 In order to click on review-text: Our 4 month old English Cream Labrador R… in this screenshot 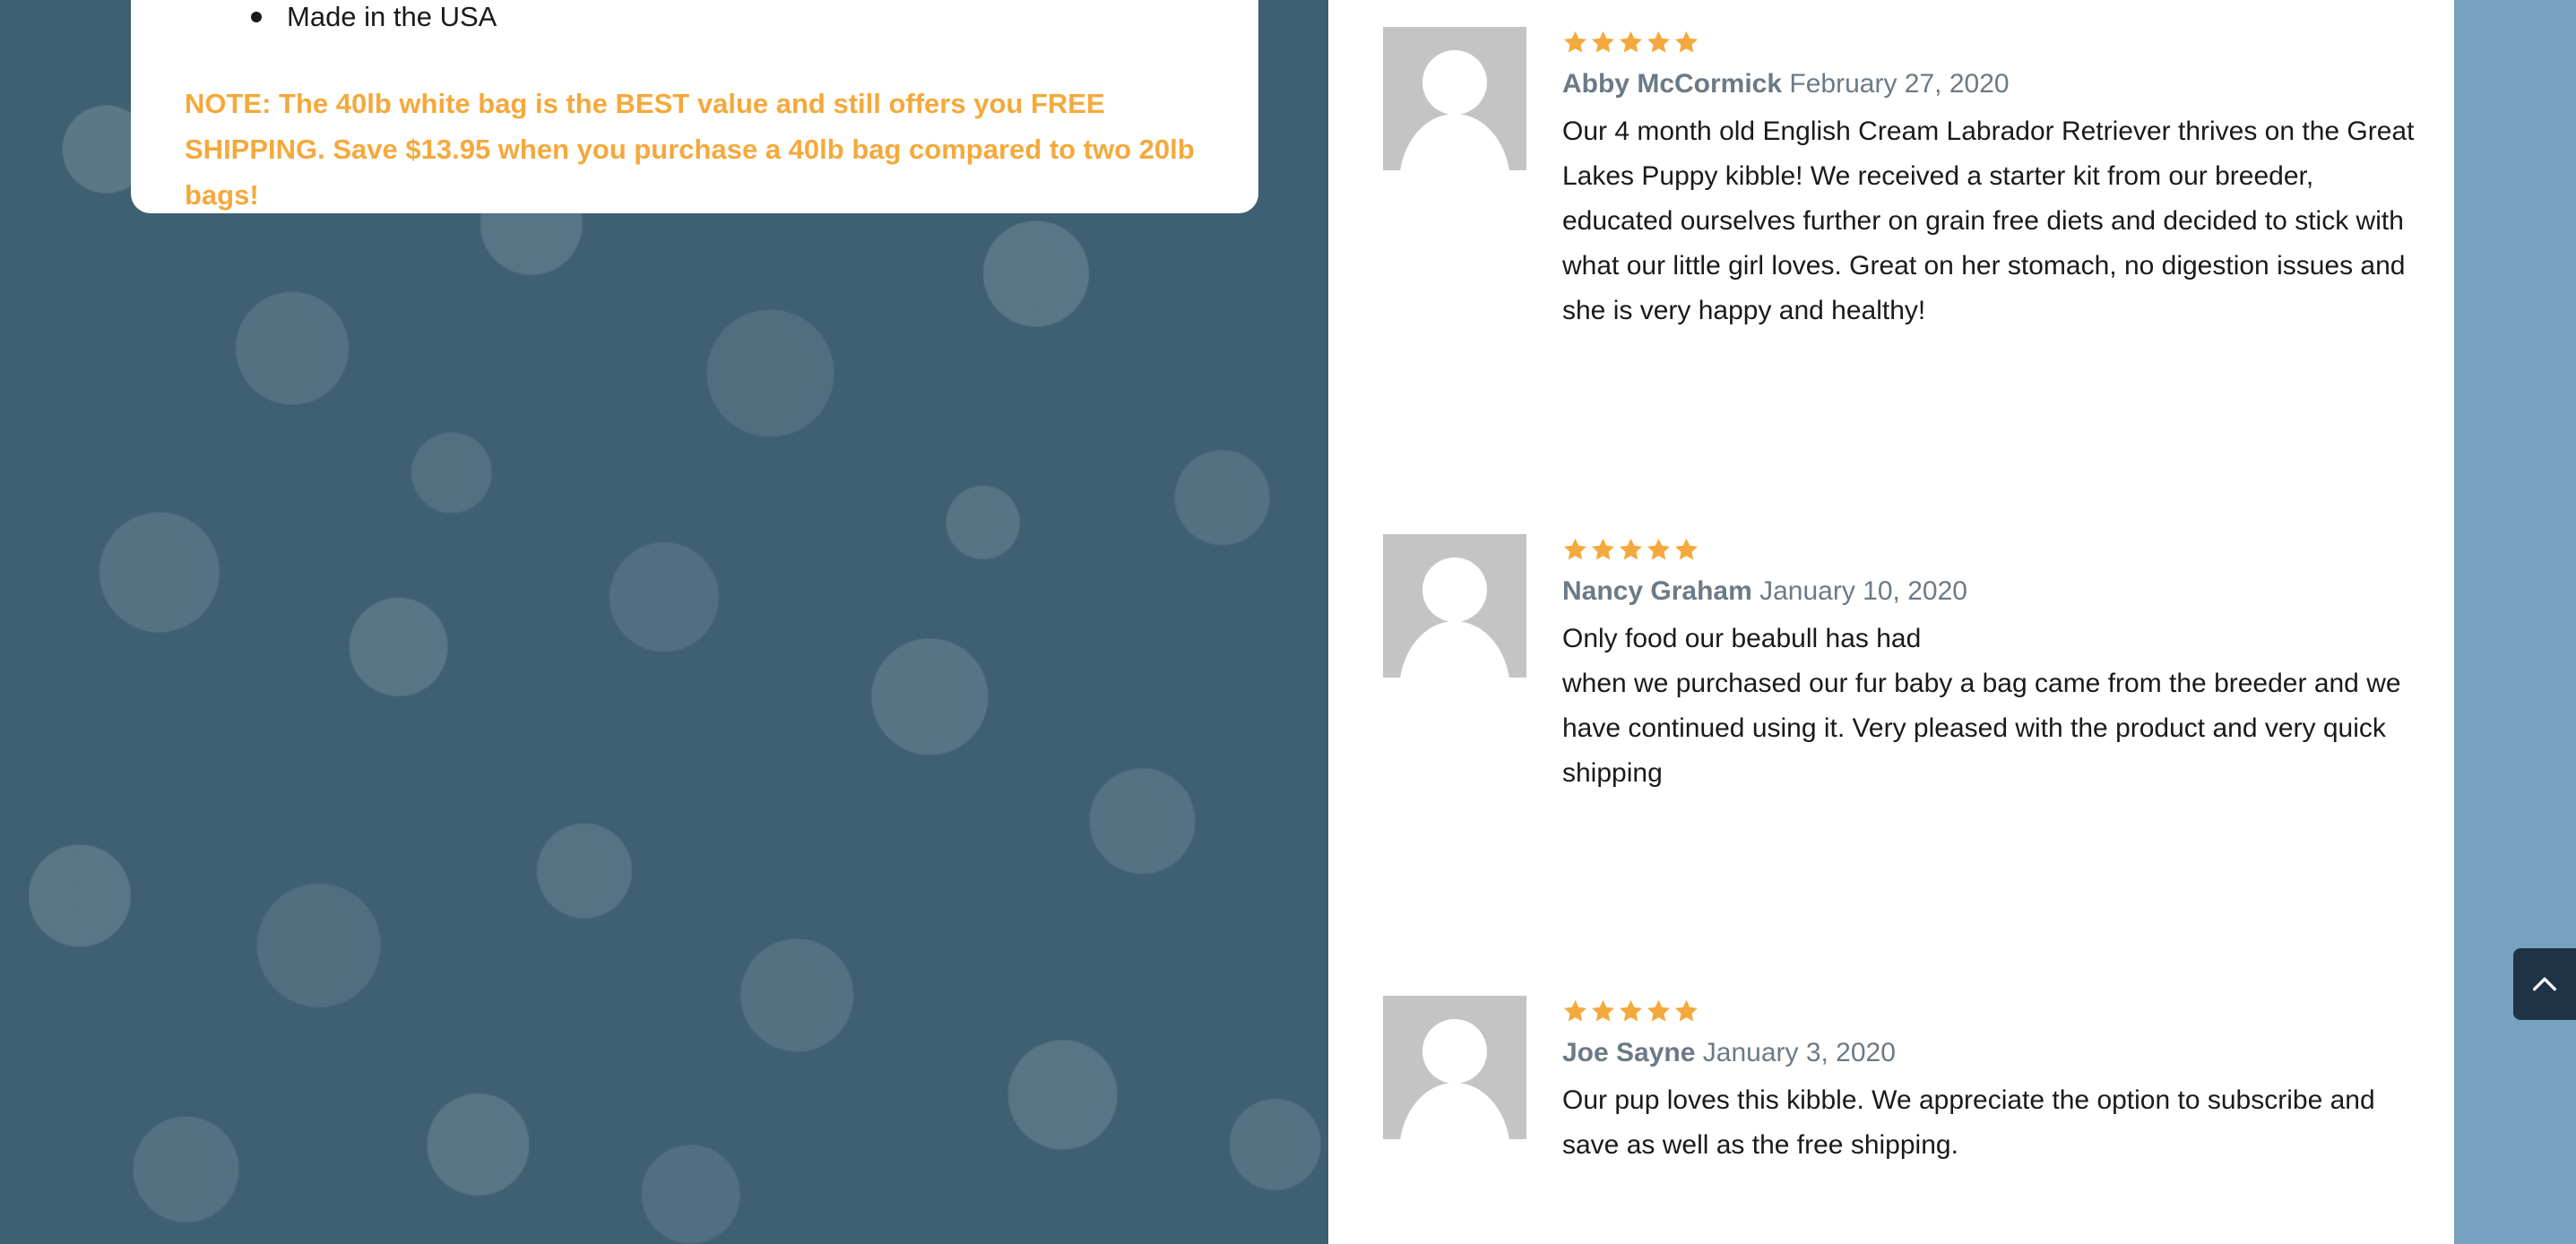, I will do `click(1988, 221)`.